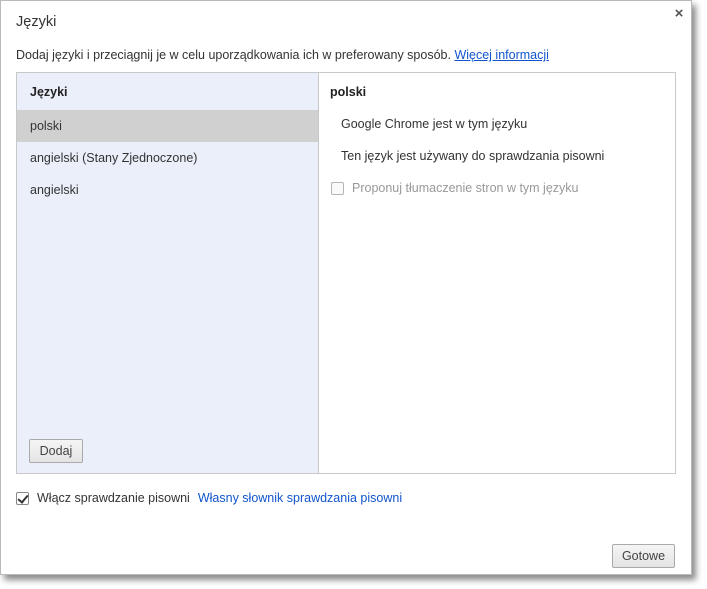  I want to click on add-language-button: Dodaj, so click(56, 451).